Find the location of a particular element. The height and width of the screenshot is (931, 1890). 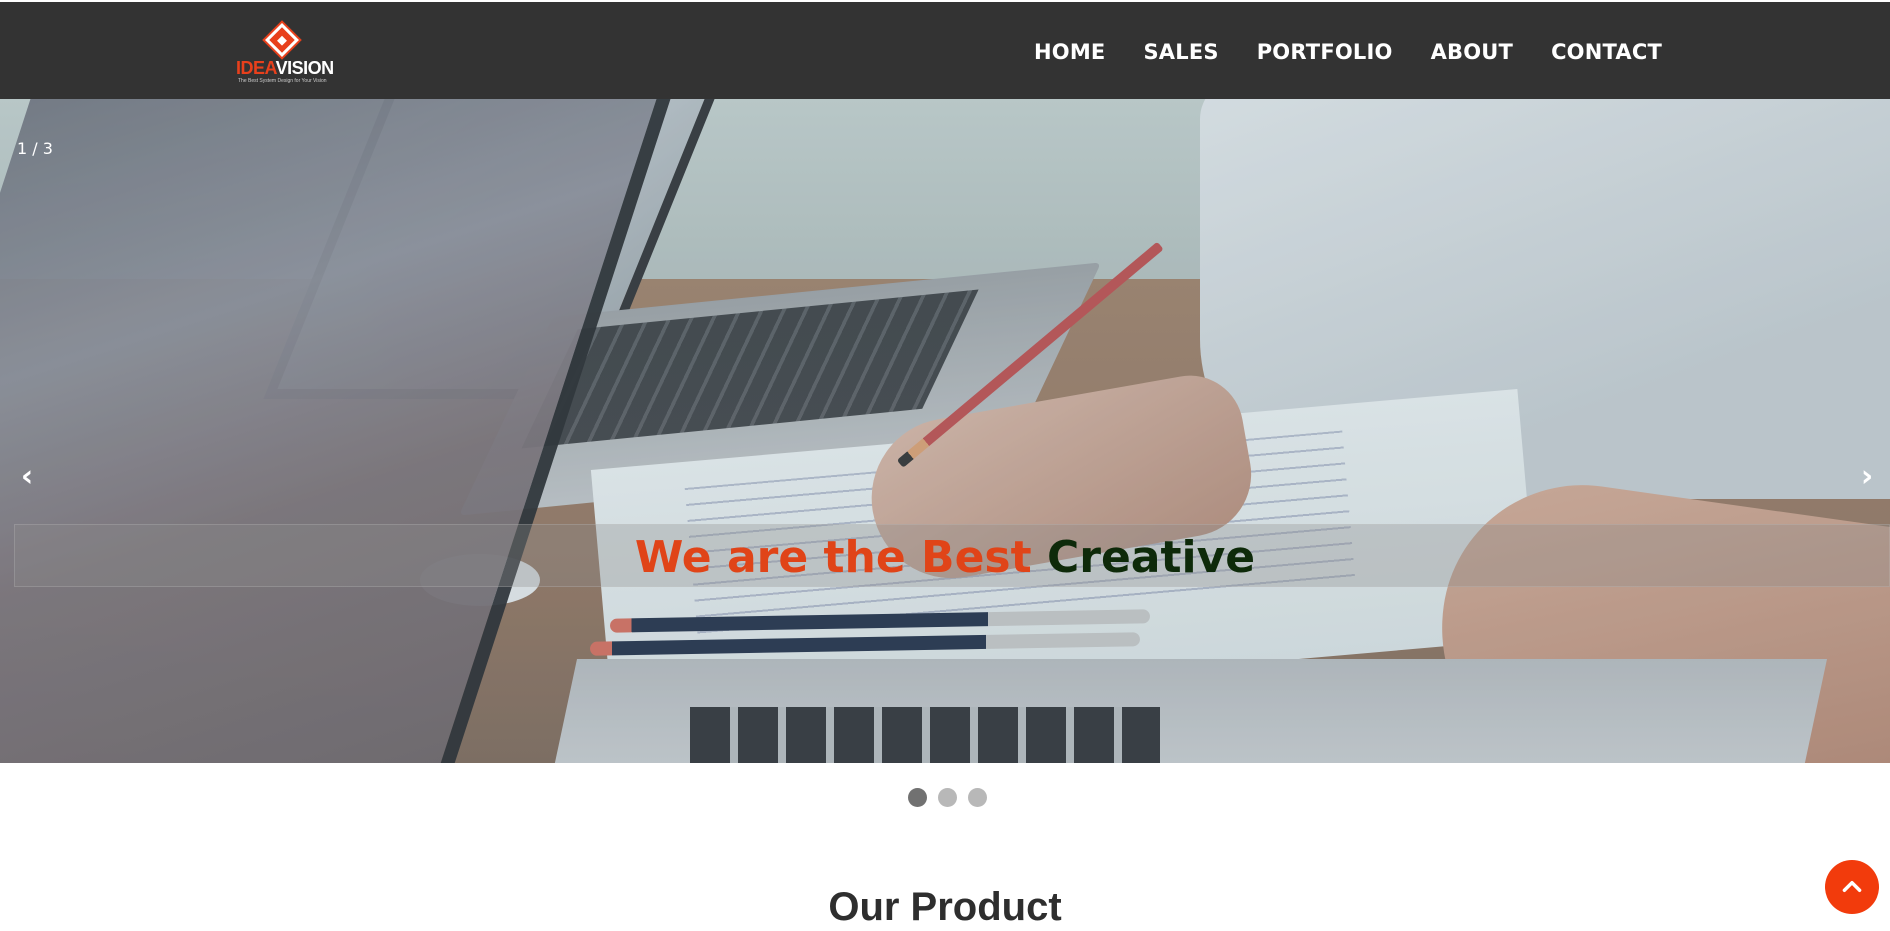

nav-about: ABOUT is located at coordinates (1472, 52).